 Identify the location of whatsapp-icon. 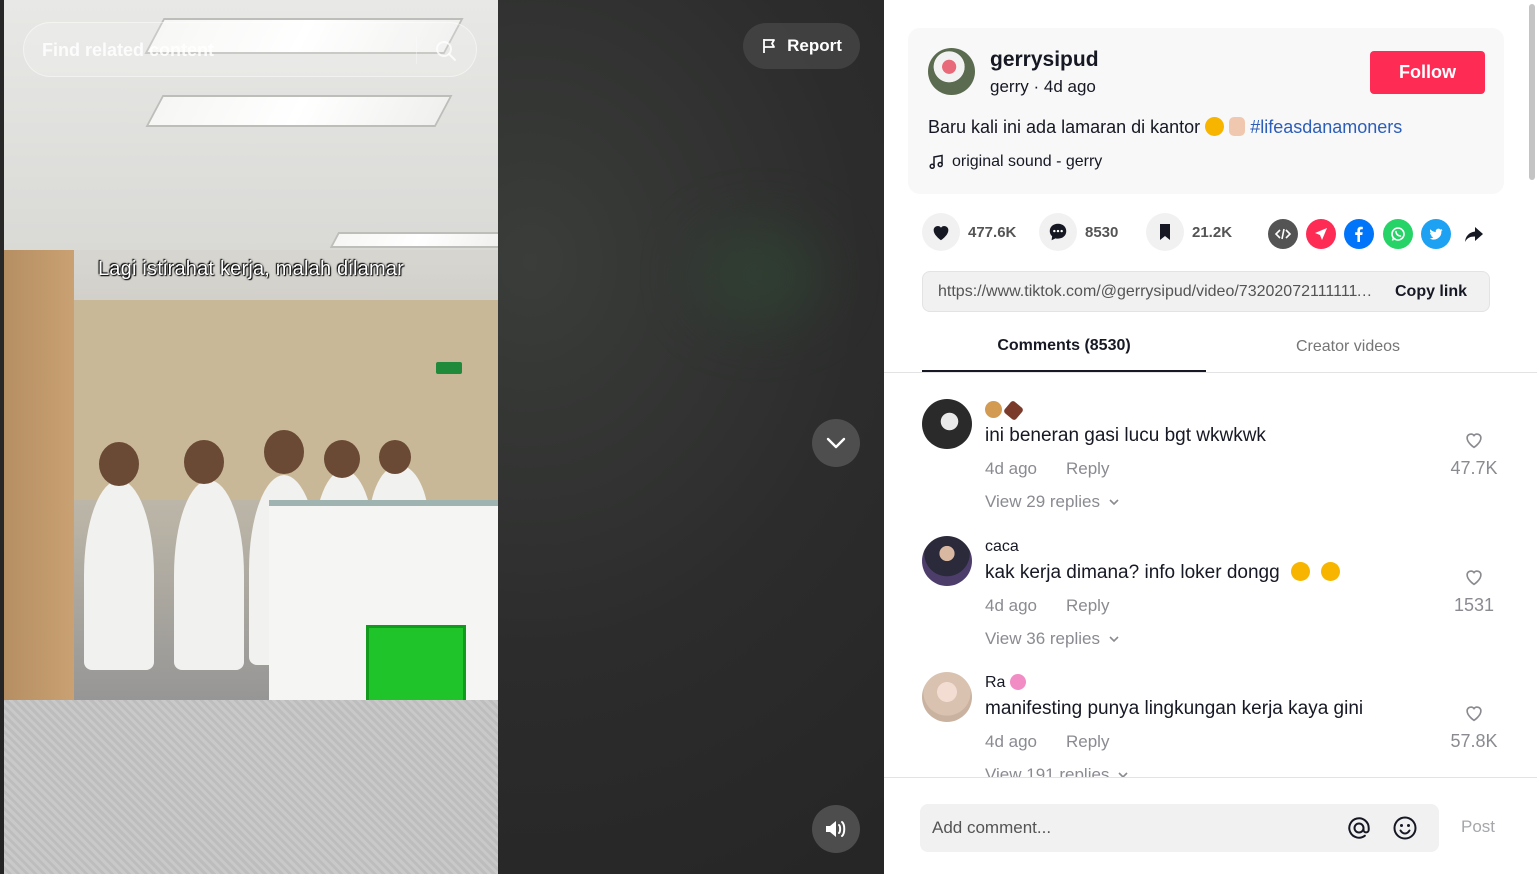
(1398, 234).